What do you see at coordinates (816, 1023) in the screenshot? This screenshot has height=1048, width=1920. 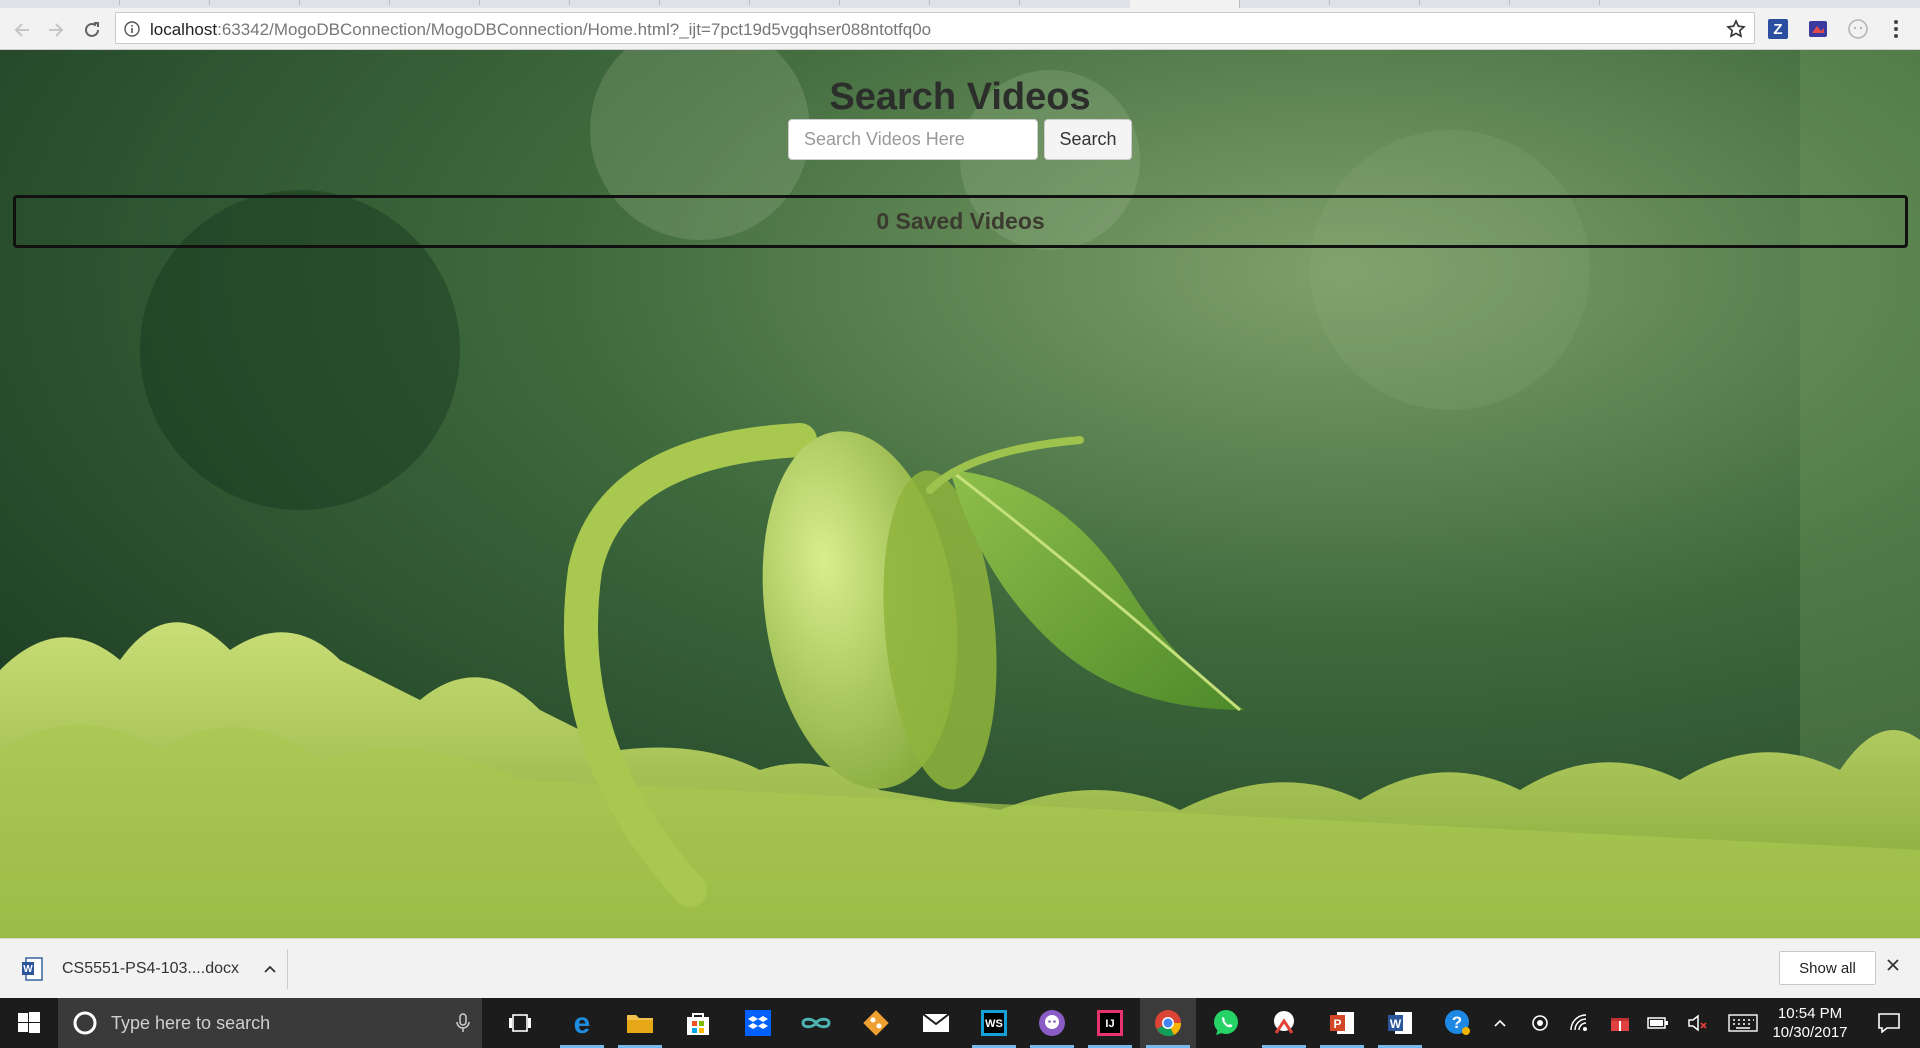 I see `taskbar-app-arduino` at bounding box center [816, 1023].